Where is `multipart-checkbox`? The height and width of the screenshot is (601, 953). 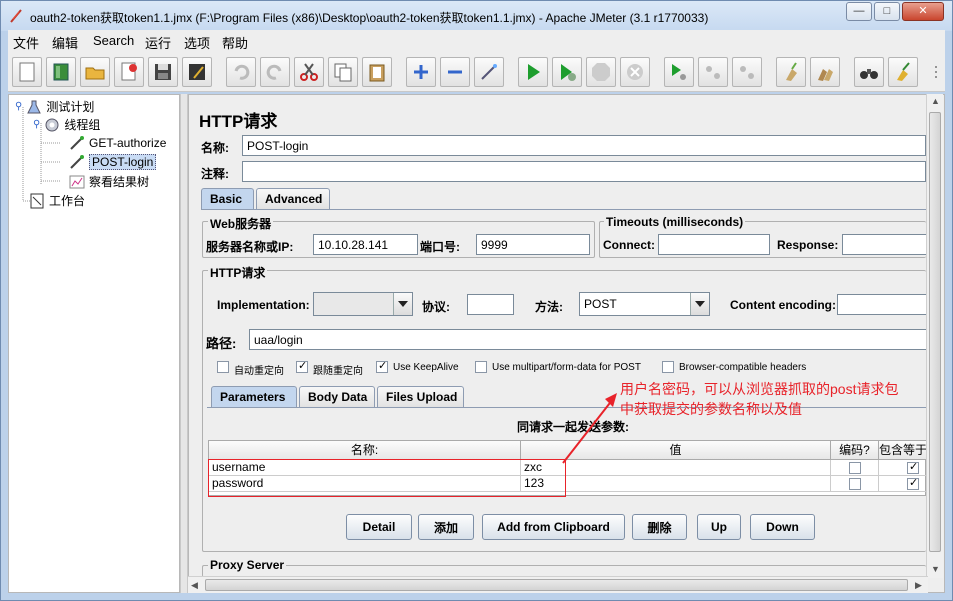 multipart-checkbox is located at coordinates (481, 367).